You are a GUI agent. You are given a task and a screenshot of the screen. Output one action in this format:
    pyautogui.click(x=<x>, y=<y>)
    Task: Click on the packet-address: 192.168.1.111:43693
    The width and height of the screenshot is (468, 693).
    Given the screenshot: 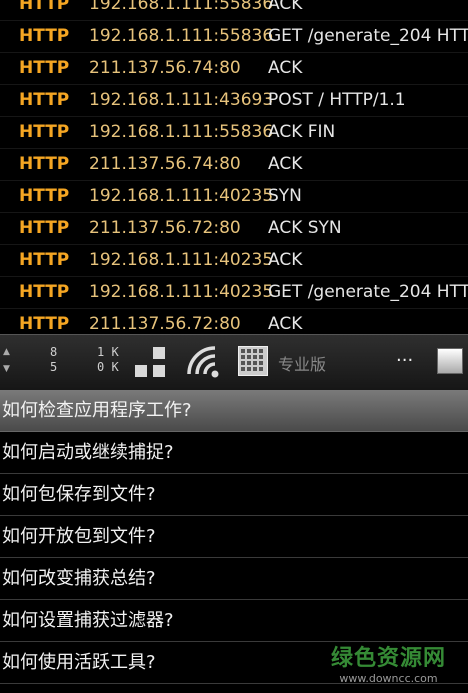 What is the action you would take?
    pyautogui.click(x=181, y=100)
    